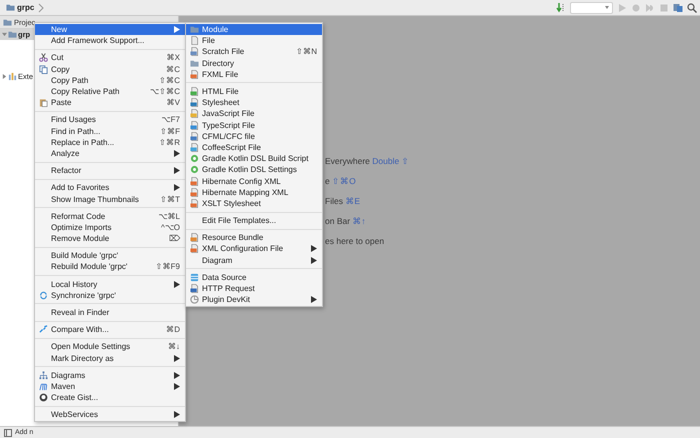 The width and height of the screenshot is (700, 438). Describe the element at coordinates (341, 182) in the screenshot. I see `editor-hint: e ⇧⌘O` at that location.